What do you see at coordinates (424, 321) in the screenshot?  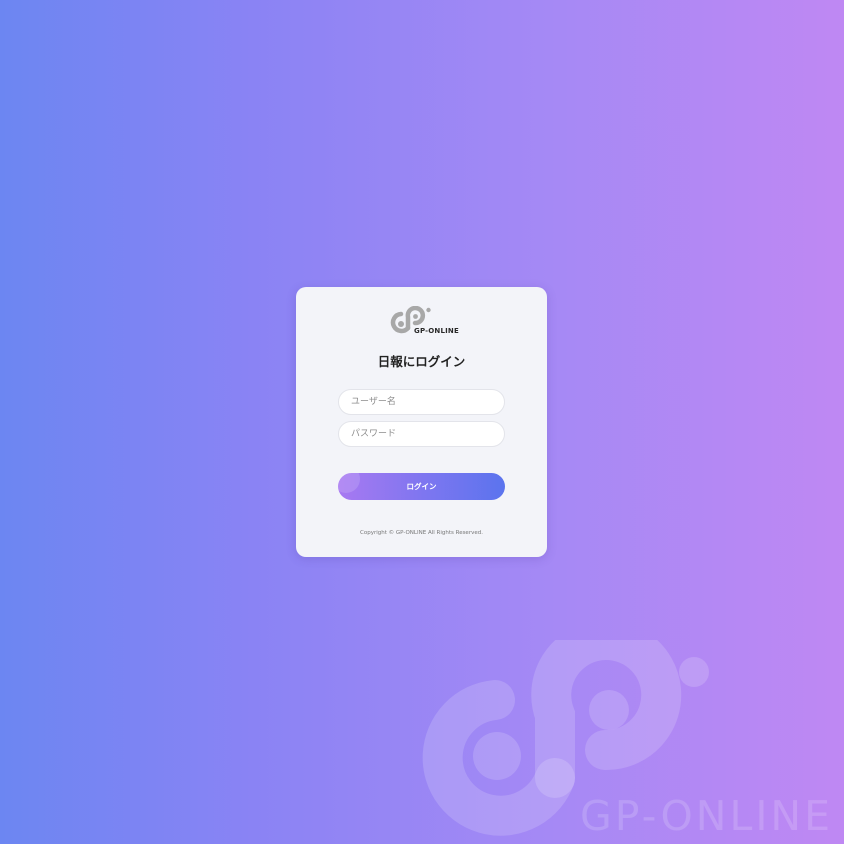 I see `brand-logo: GP-ONLINE` at bounding box center [424, 321].